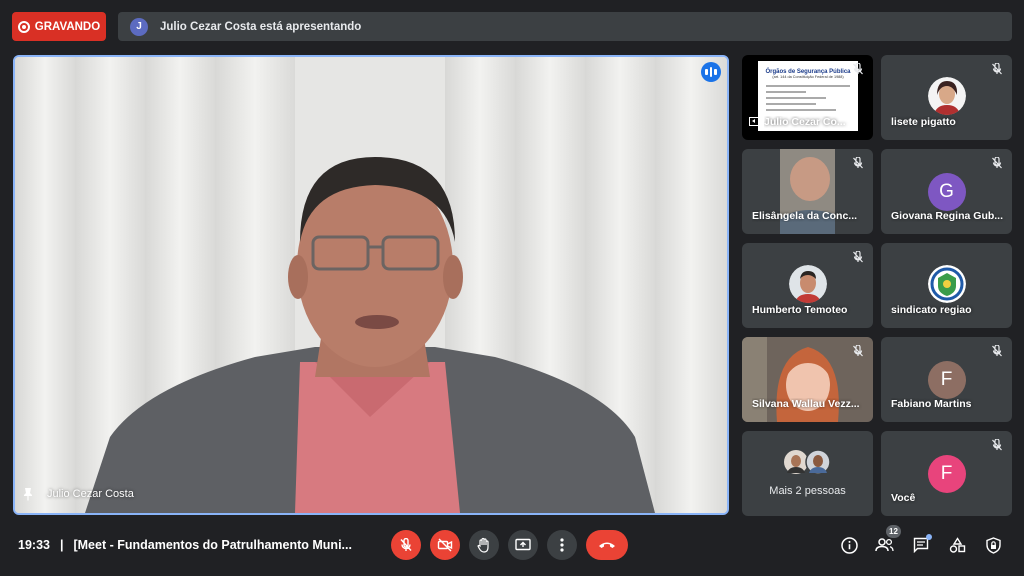  What do you see at coordinates (807, 491) in the screenshot?
I see `more-people-label: Mais 2 pessoas` at bounding box center [807, 491].